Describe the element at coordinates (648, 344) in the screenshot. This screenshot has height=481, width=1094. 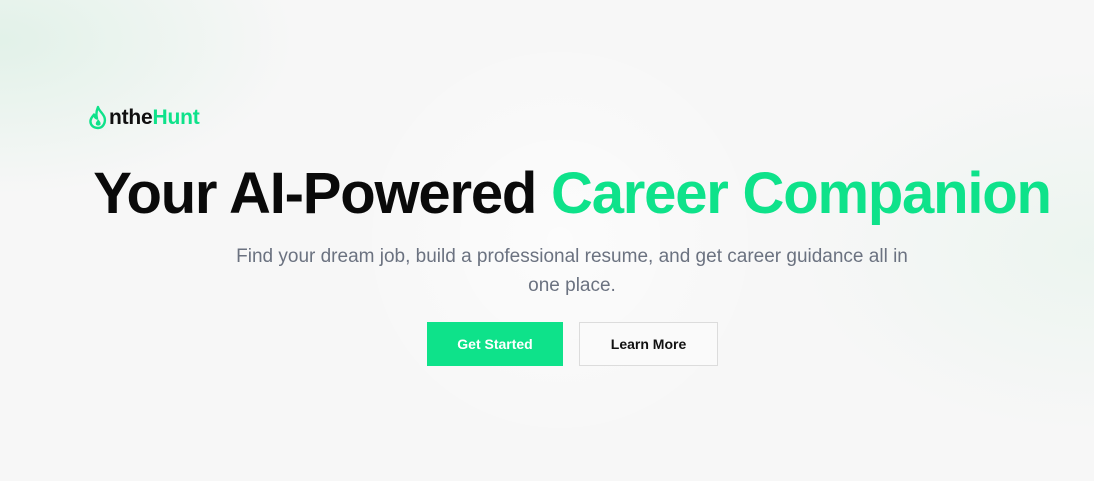
I see `learn-more-button: Learn More` at that location.